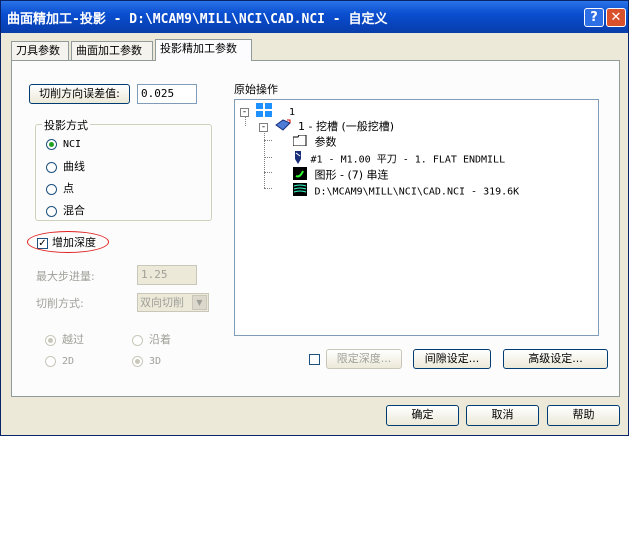  I want to click on red-annotation-ellipse, so click(68, 242).